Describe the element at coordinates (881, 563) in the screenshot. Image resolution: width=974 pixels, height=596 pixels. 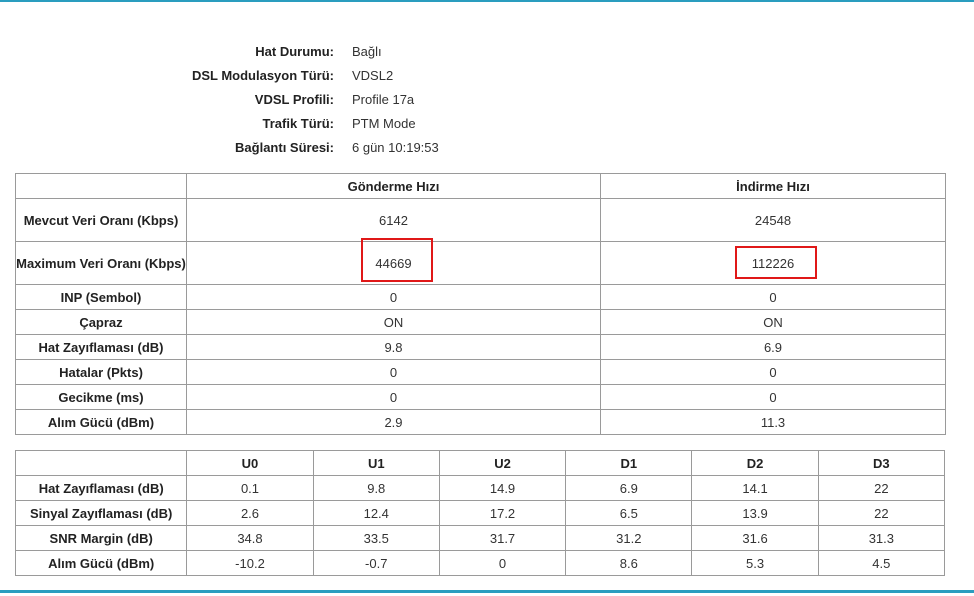
I see `band-value: 4.5` at that location.